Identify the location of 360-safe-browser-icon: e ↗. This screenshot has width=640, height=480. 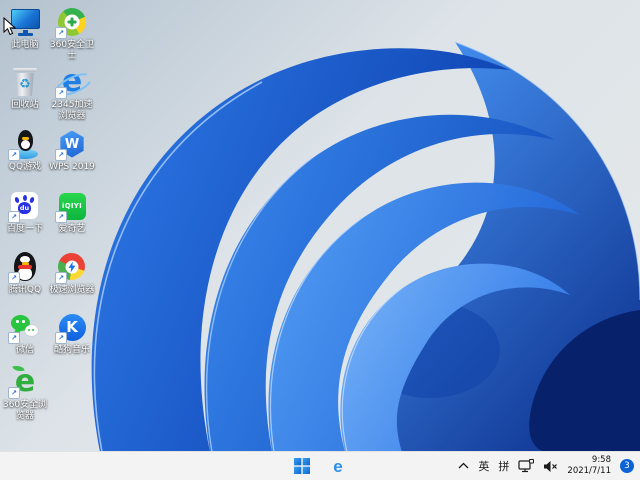
(24, 381).